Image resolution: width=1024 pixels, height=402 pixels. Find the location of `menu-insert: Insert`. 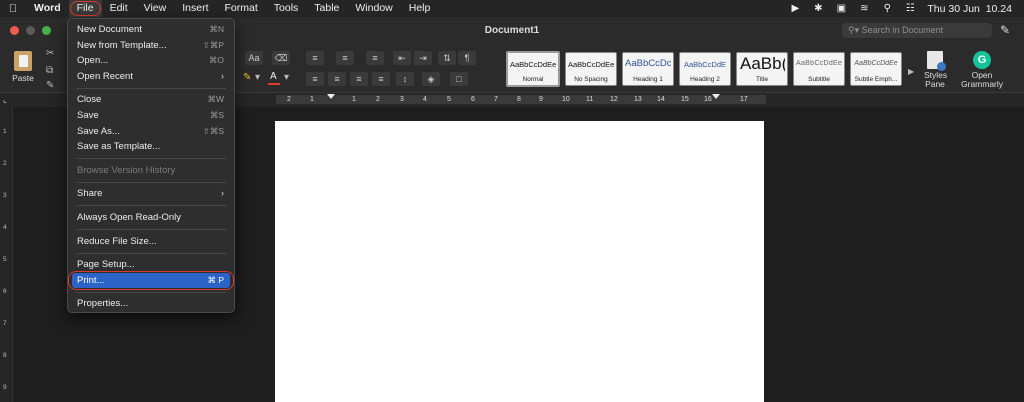

menu-insert: Insert is located at coordinates (195, 8).